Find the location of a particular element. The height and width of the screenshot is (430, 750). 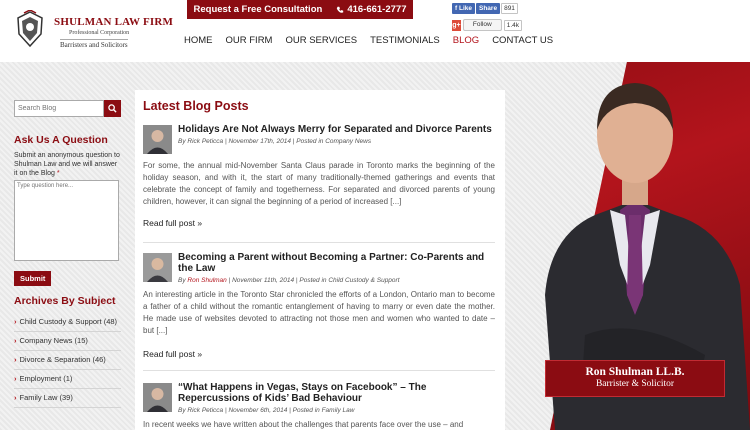

archive-item: › Child Custody & Support (48) is located at coordinates (67, 322).